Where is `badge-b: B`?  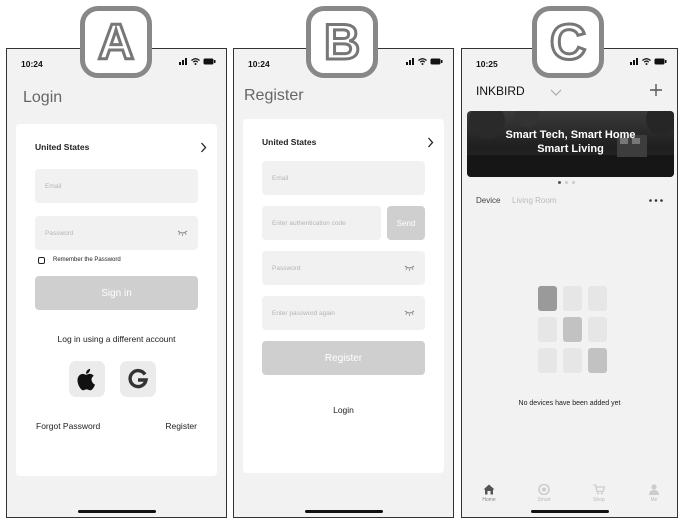 badge-b: B is located at coordinates (342, 42).